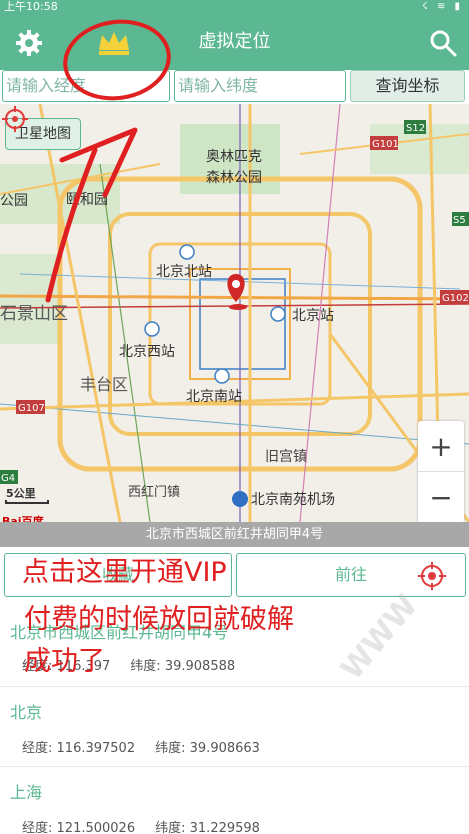  What do you see at coordinates (234, 727) in the screenshot?
I see `list-item: 北京 经度: 116.397502 纬度: 39.908663` at bounding box center [234, 727].